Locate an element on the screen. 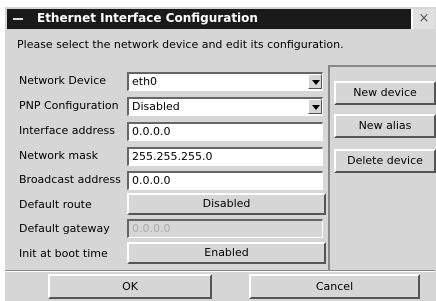 The height and width of the screenshot is (301, 436). pnp-configuration-select: Disabled is located at coordinates (225, 106).